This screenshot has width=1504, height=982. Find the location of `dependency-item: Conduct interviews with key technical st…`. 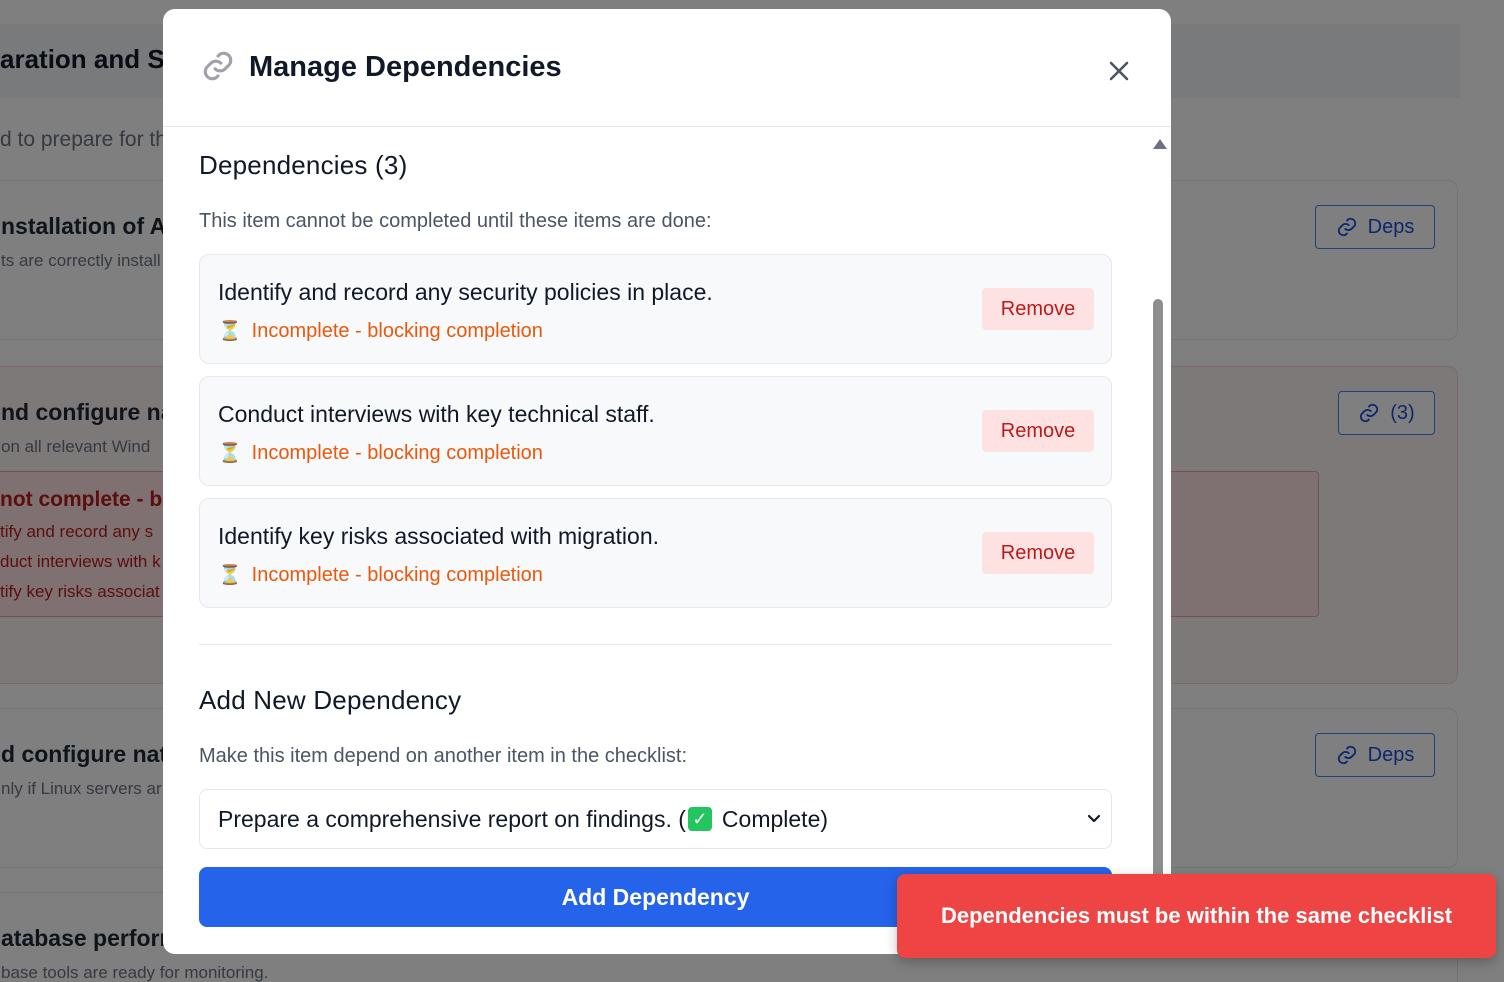

dependency-item: Conduct interviews with key technical st… is located at coordinates (655, 431).